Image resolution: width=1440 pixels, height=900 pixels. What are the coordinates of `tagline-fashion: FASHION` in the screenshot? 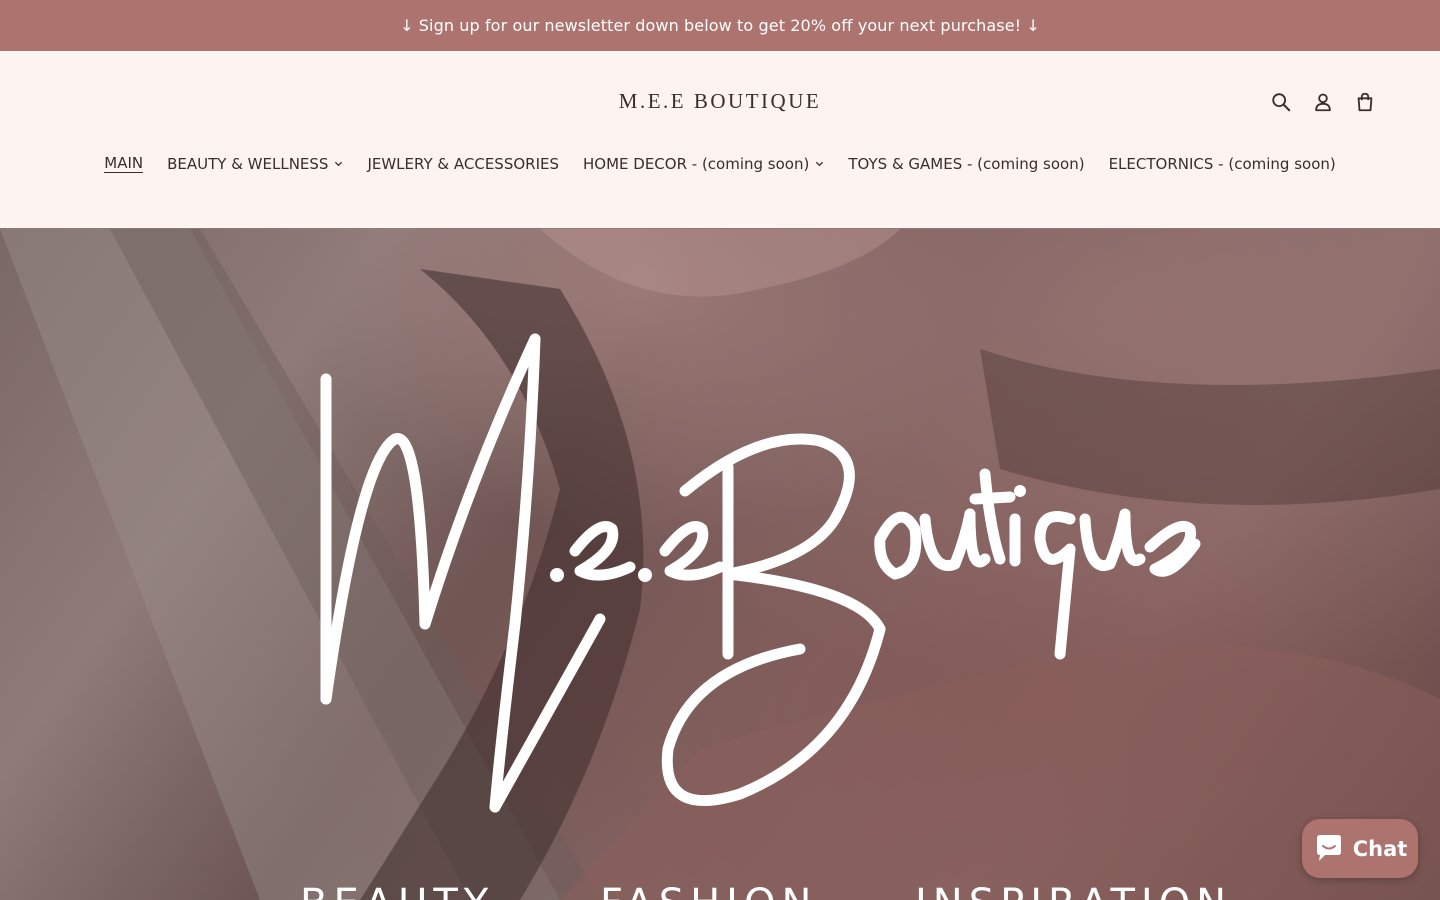 It's located at (708, 890).